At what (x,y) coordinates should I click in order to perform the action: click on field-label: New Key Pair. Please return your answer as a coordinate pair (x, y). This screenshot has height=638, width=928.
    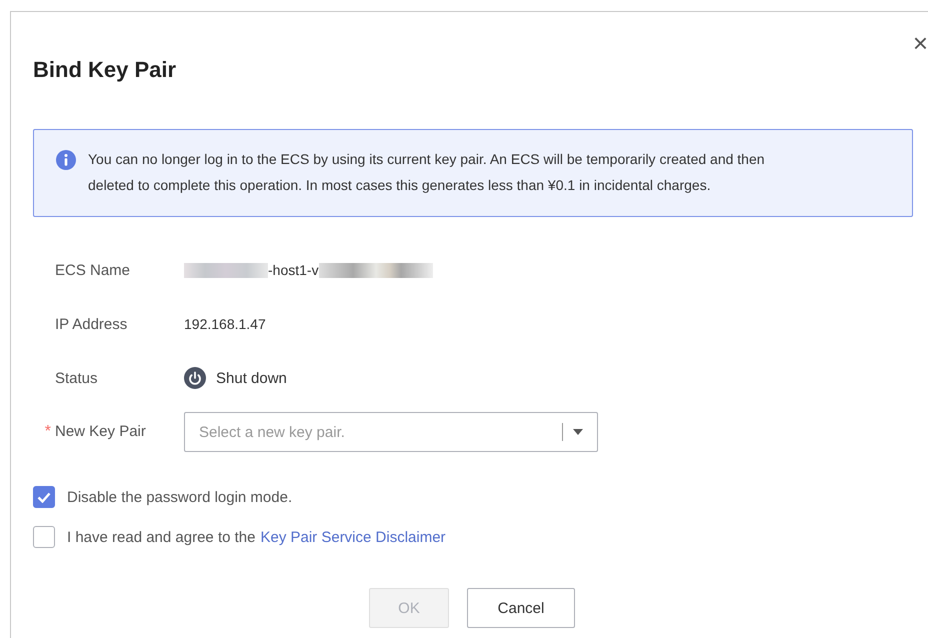
    Looking at the image, I should click on (101, 432).